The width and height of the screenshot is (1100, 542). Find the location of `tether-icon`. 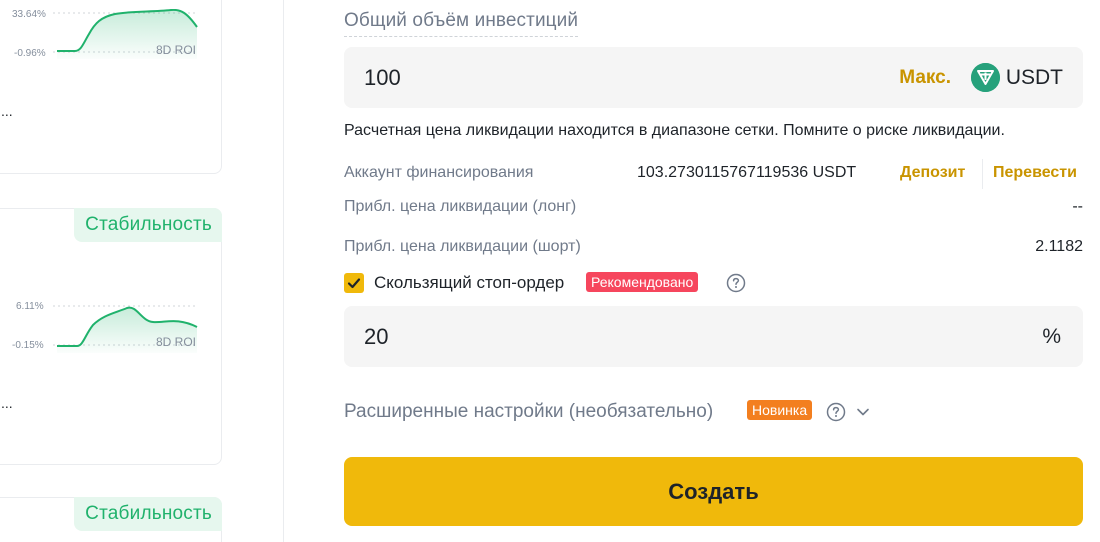

tether-icon is located at coordinates (985, 77).